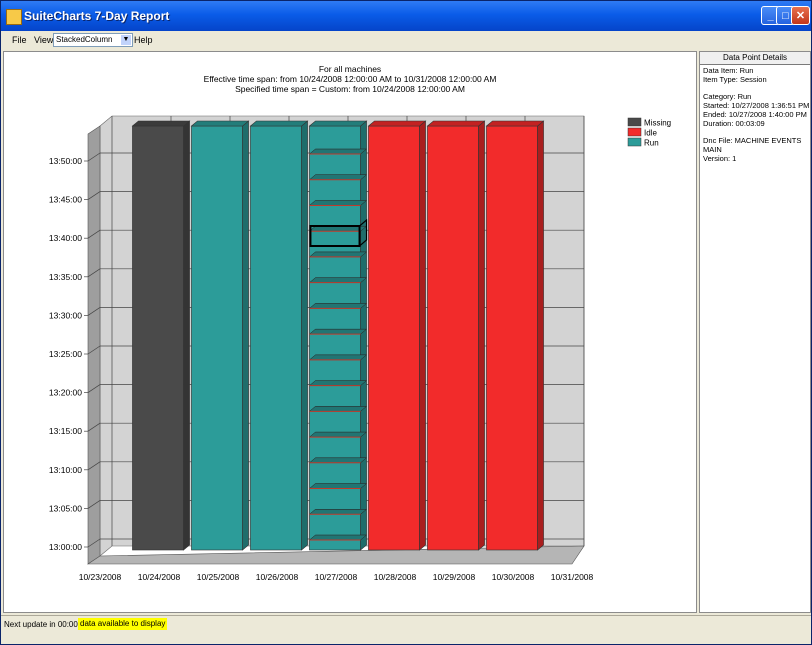  What do you see at coordinates (218, 577) in the screenshot?
I see `x-tick-label: 10/25/2008` at bounding box center [218, 577].